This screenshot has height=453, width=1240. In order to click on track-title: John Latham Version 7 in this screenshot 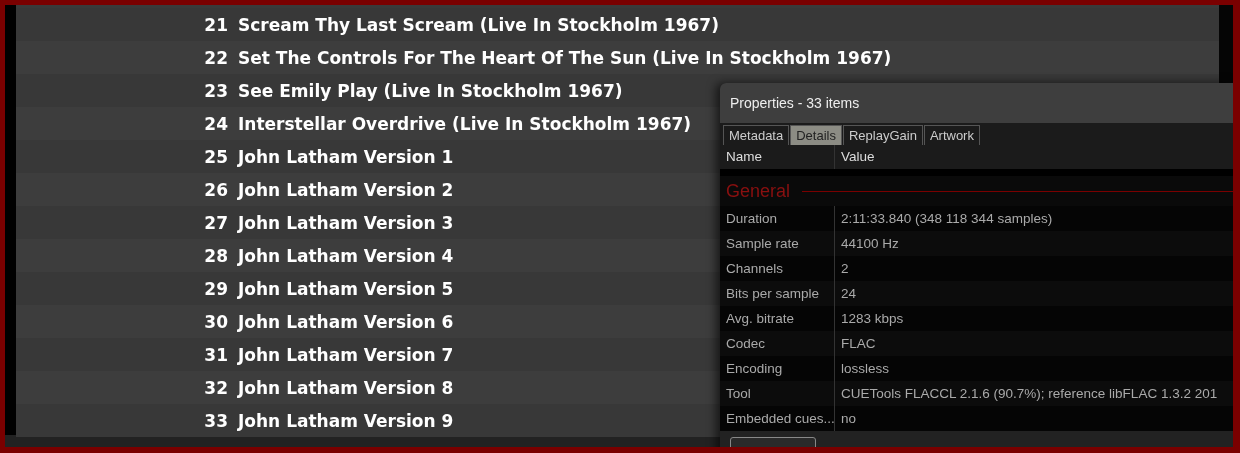, I will do `click(346, 354)`.